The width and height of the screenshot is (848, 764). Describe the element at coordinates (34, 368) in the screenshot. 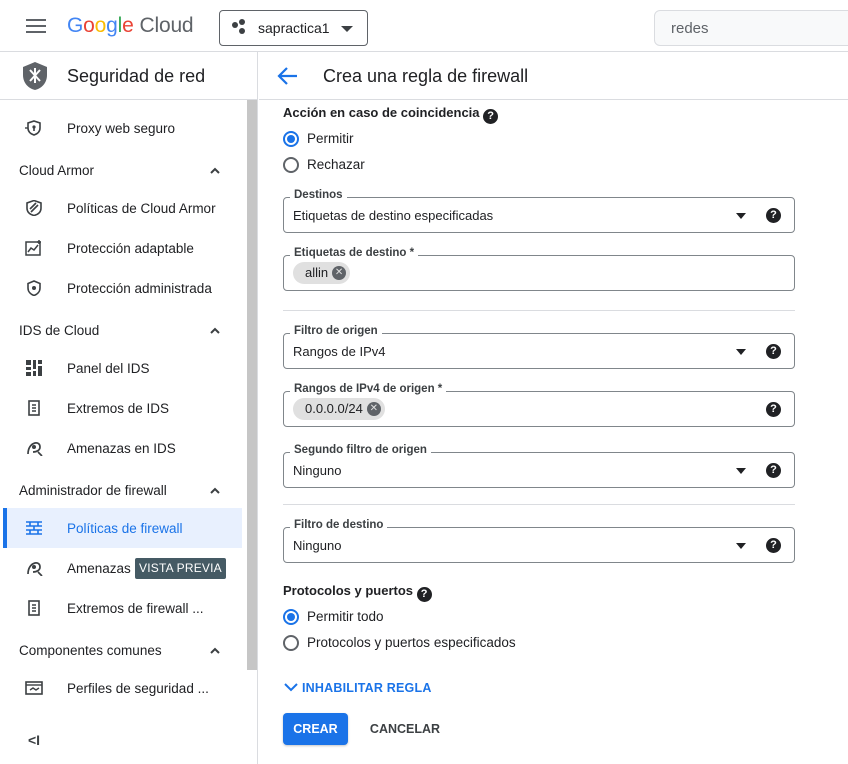

I see `dashboard-icon` at that location.